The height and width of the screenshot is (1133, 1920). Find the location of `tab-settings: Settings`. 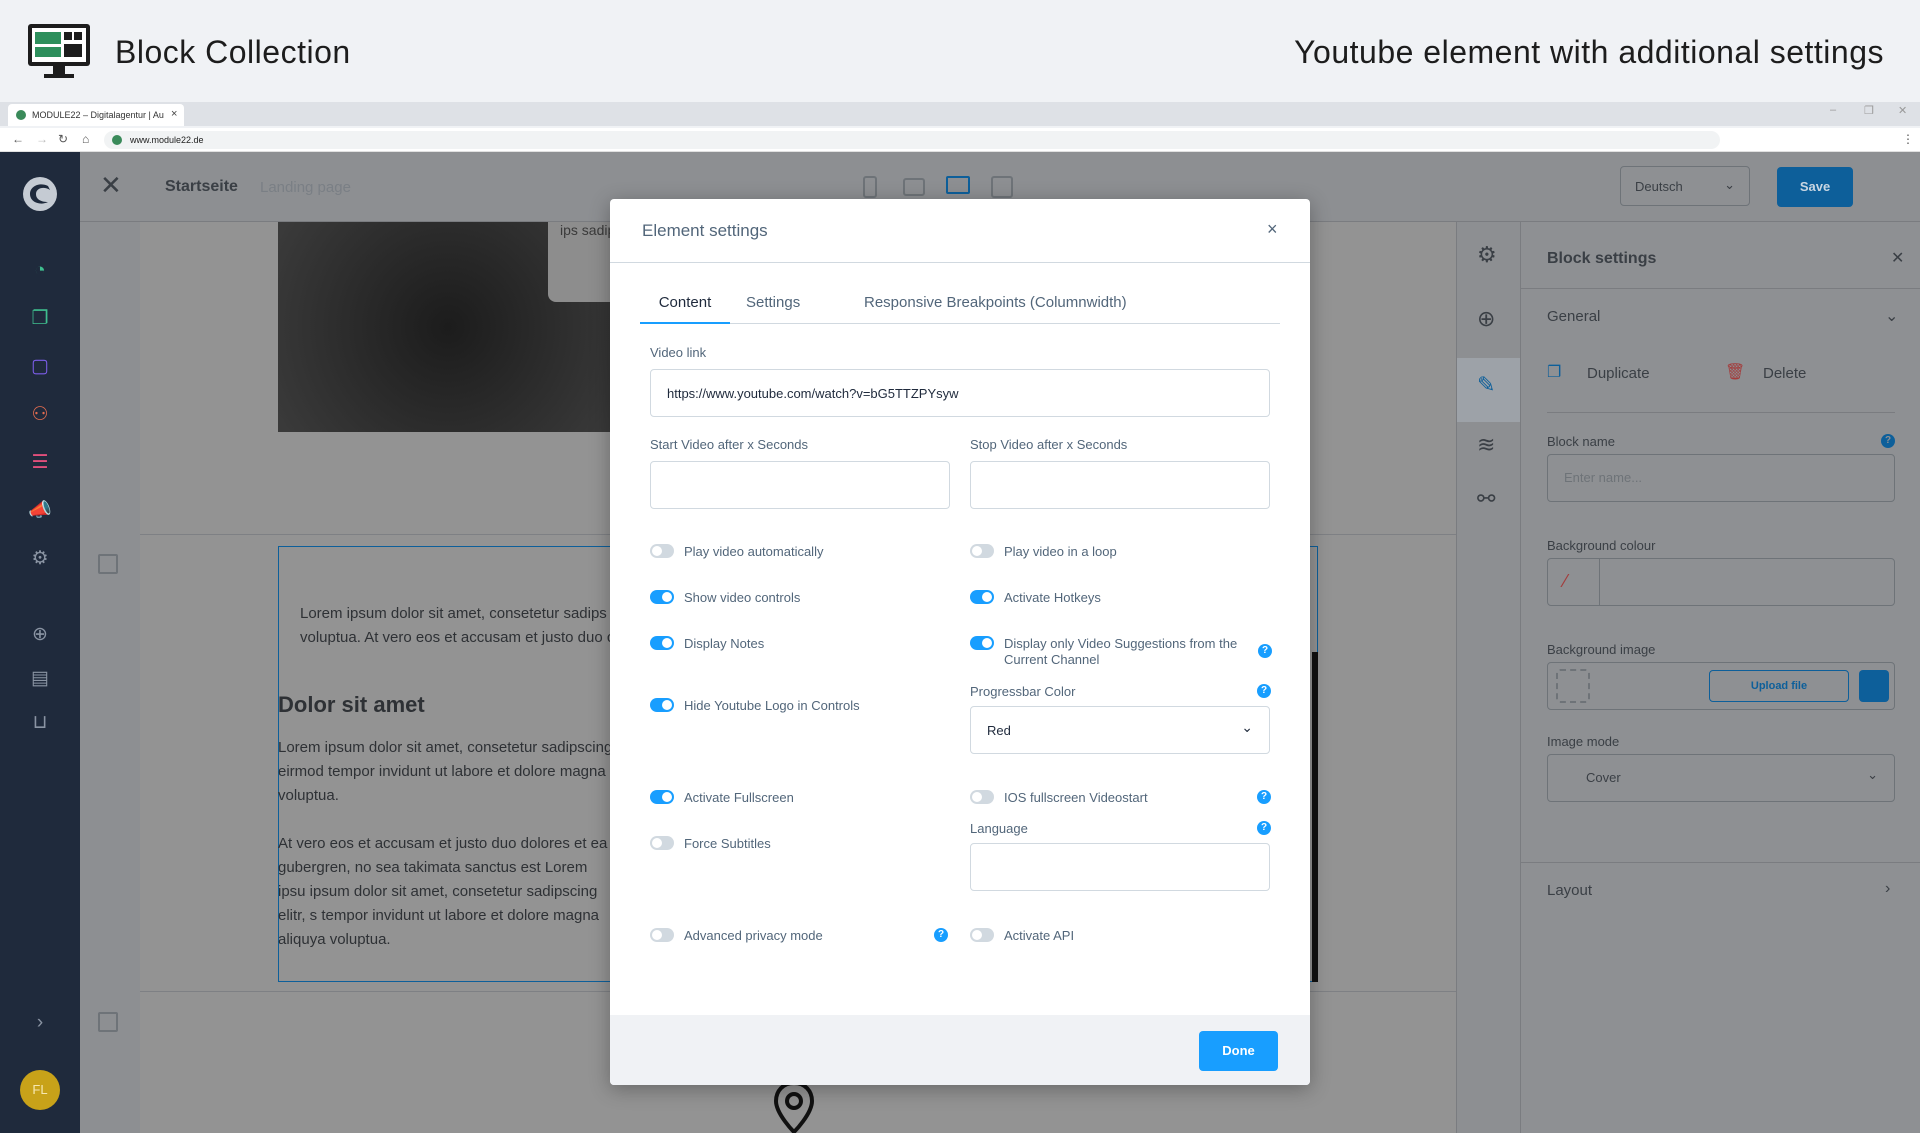

tab-settings: Settings is located at coordinates (773, 306).